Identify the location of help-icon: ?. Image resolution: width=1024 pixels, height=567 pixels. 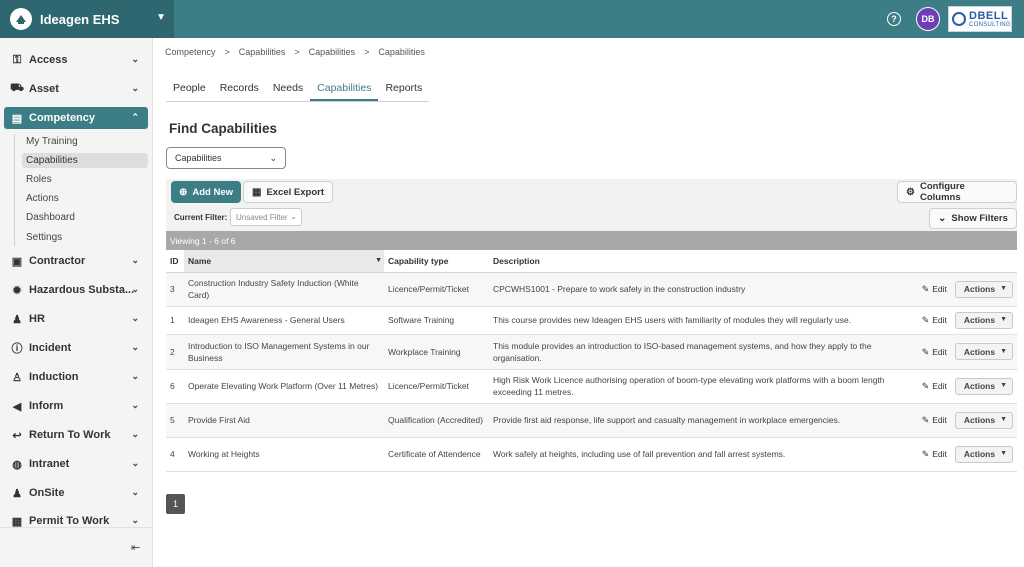
(894, 19).